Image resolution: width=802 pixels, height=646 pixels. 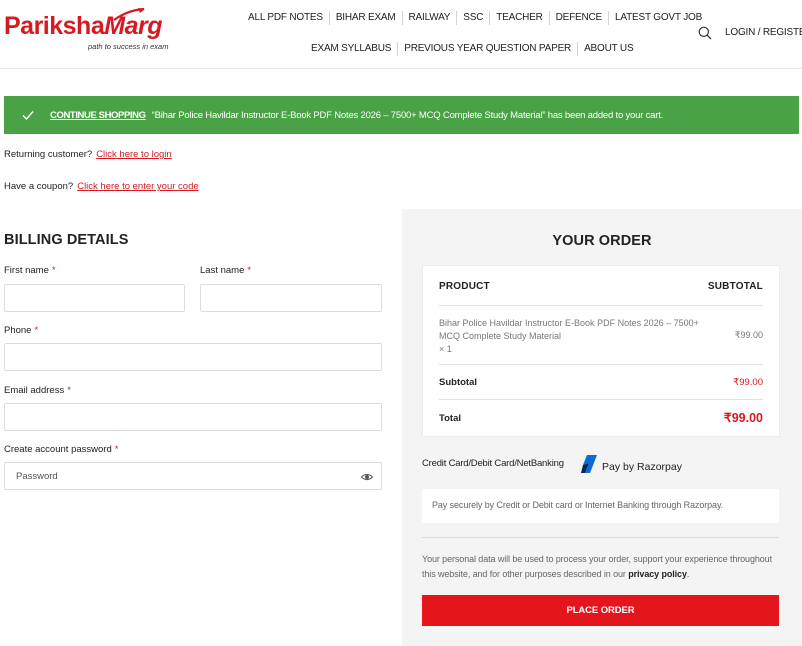 What do you see at coordinates (600, 610) in the screenshot?
I see `place-order-button: PLACE ORDER` at bounding box center [600, 610].